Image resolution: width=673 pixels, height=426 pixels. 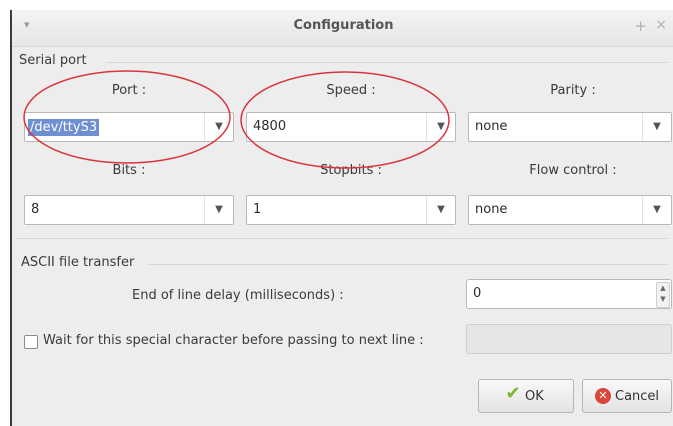 I want to click on wait-char-checkbox, so click(x=31, y=342).